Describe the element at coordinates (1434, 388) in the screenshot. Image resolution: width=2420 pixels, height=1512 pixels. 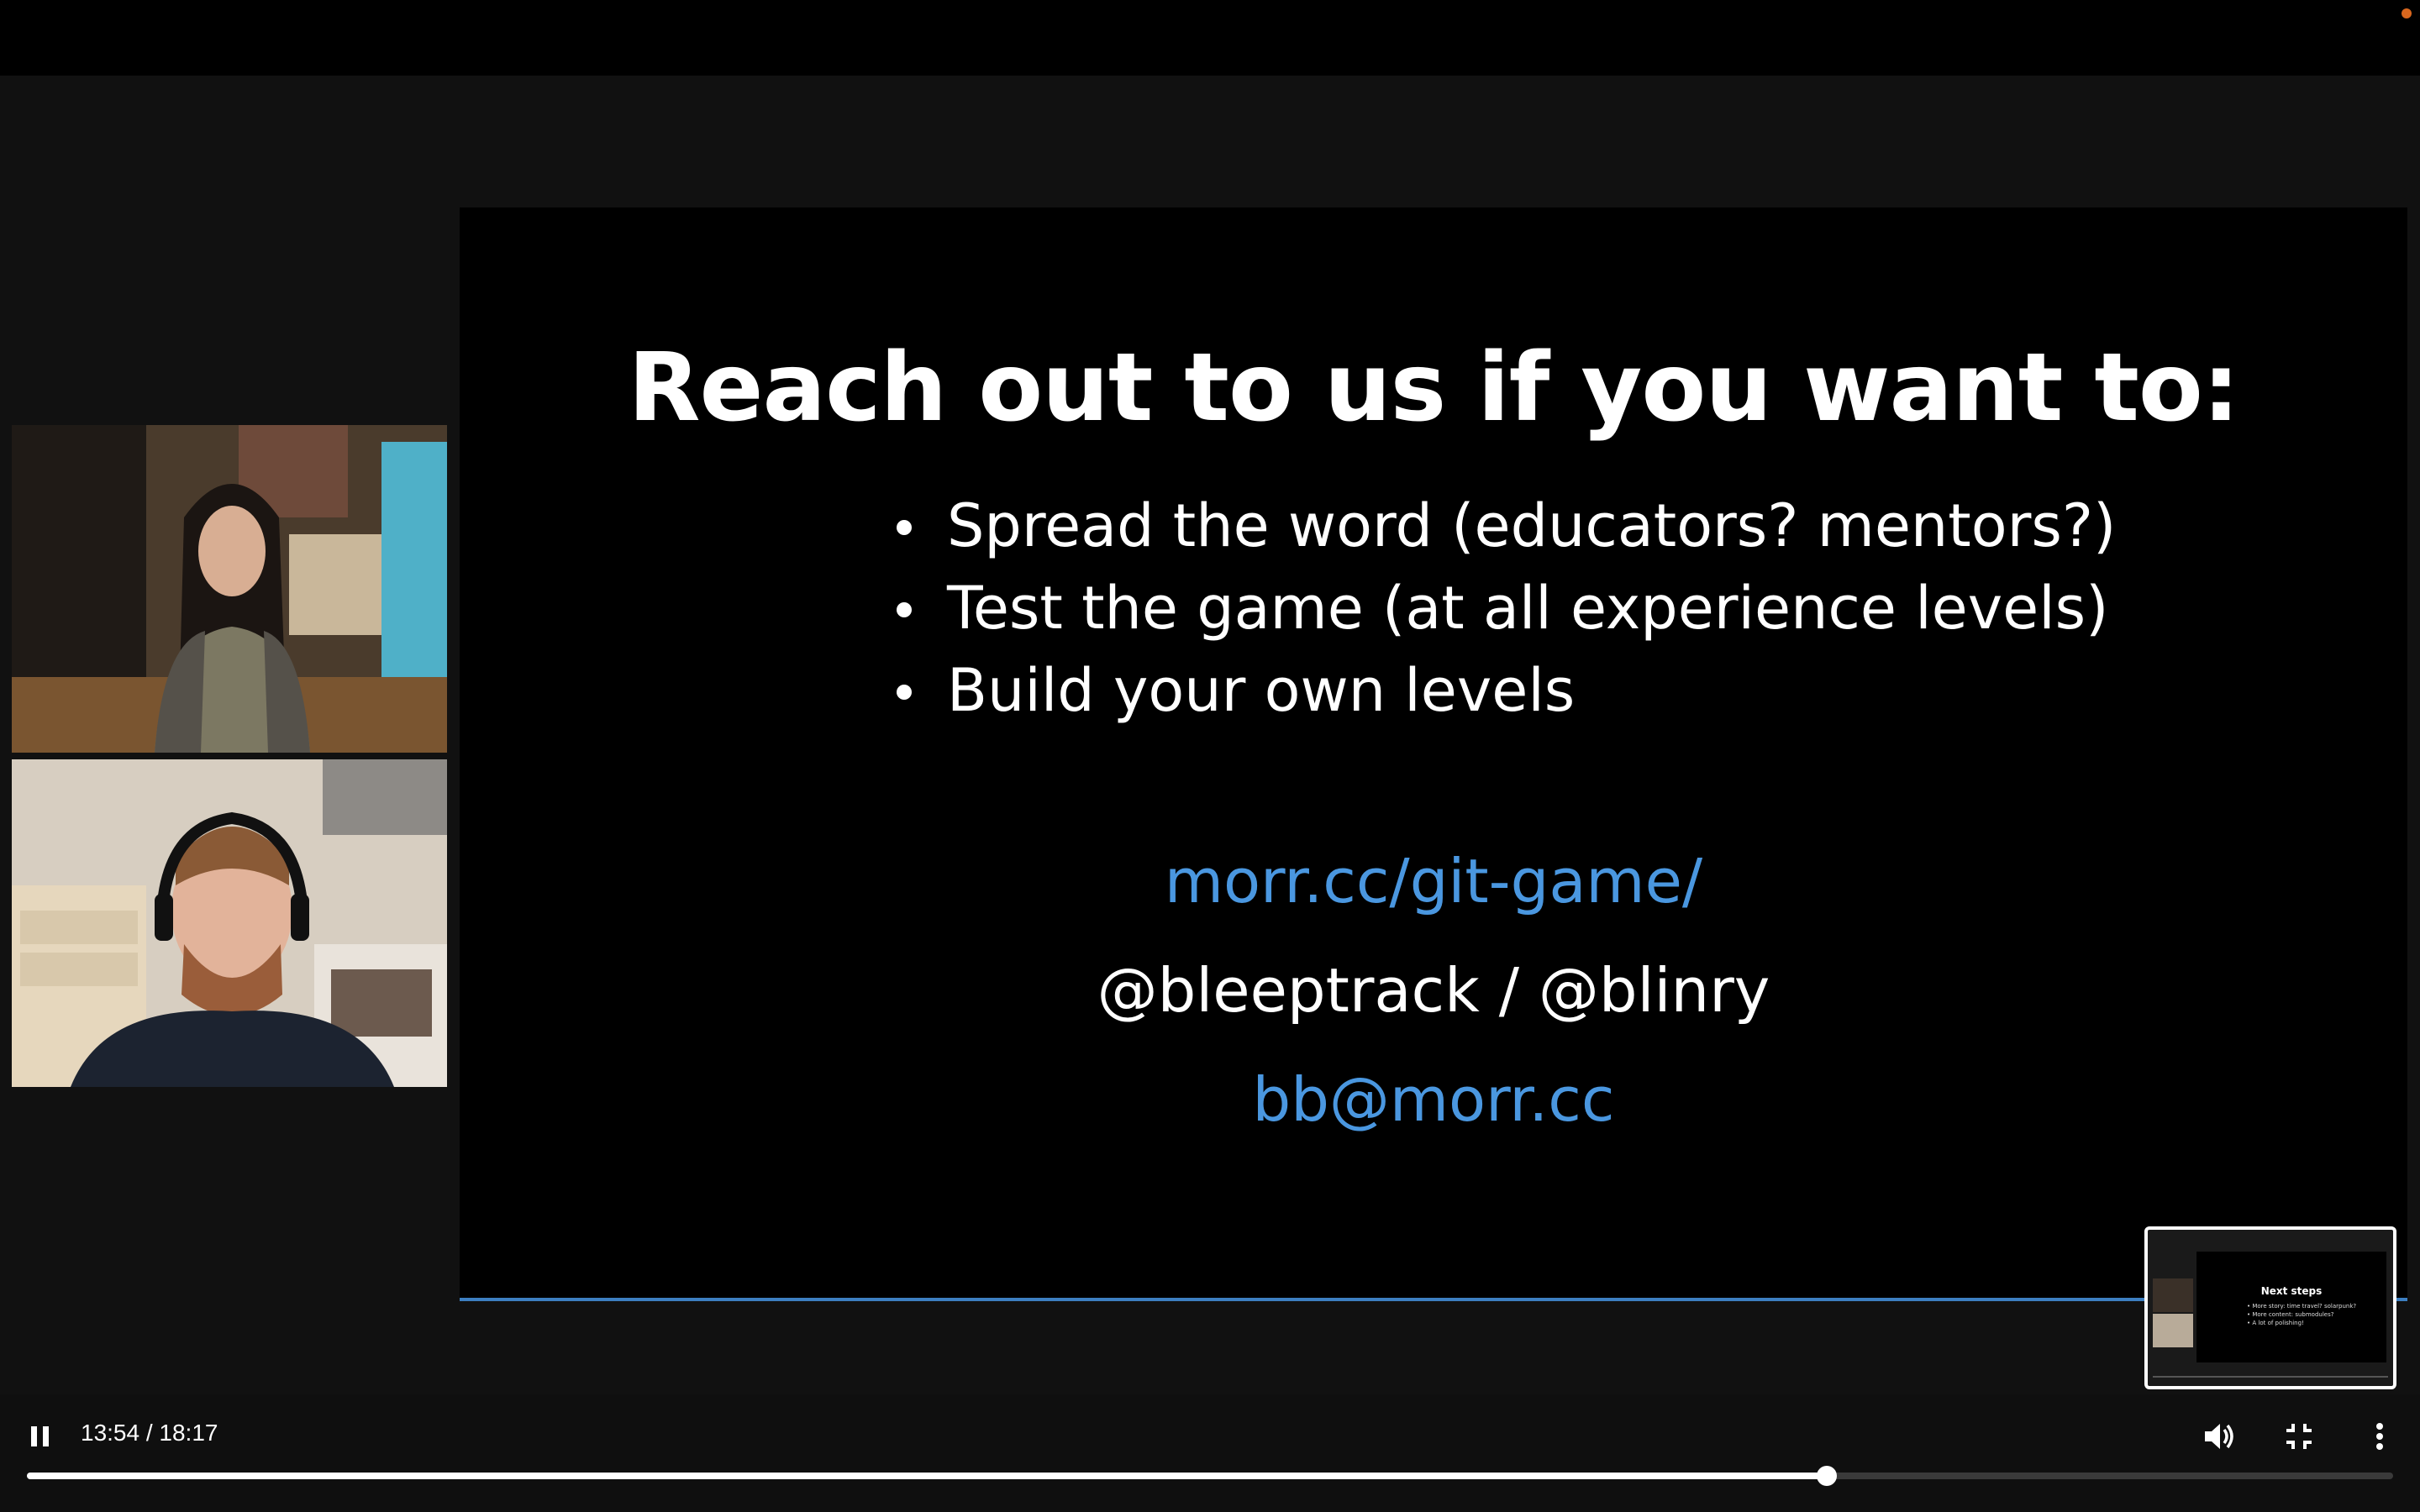
I see `slide-title: Reach out to us if you want to:` at that location.